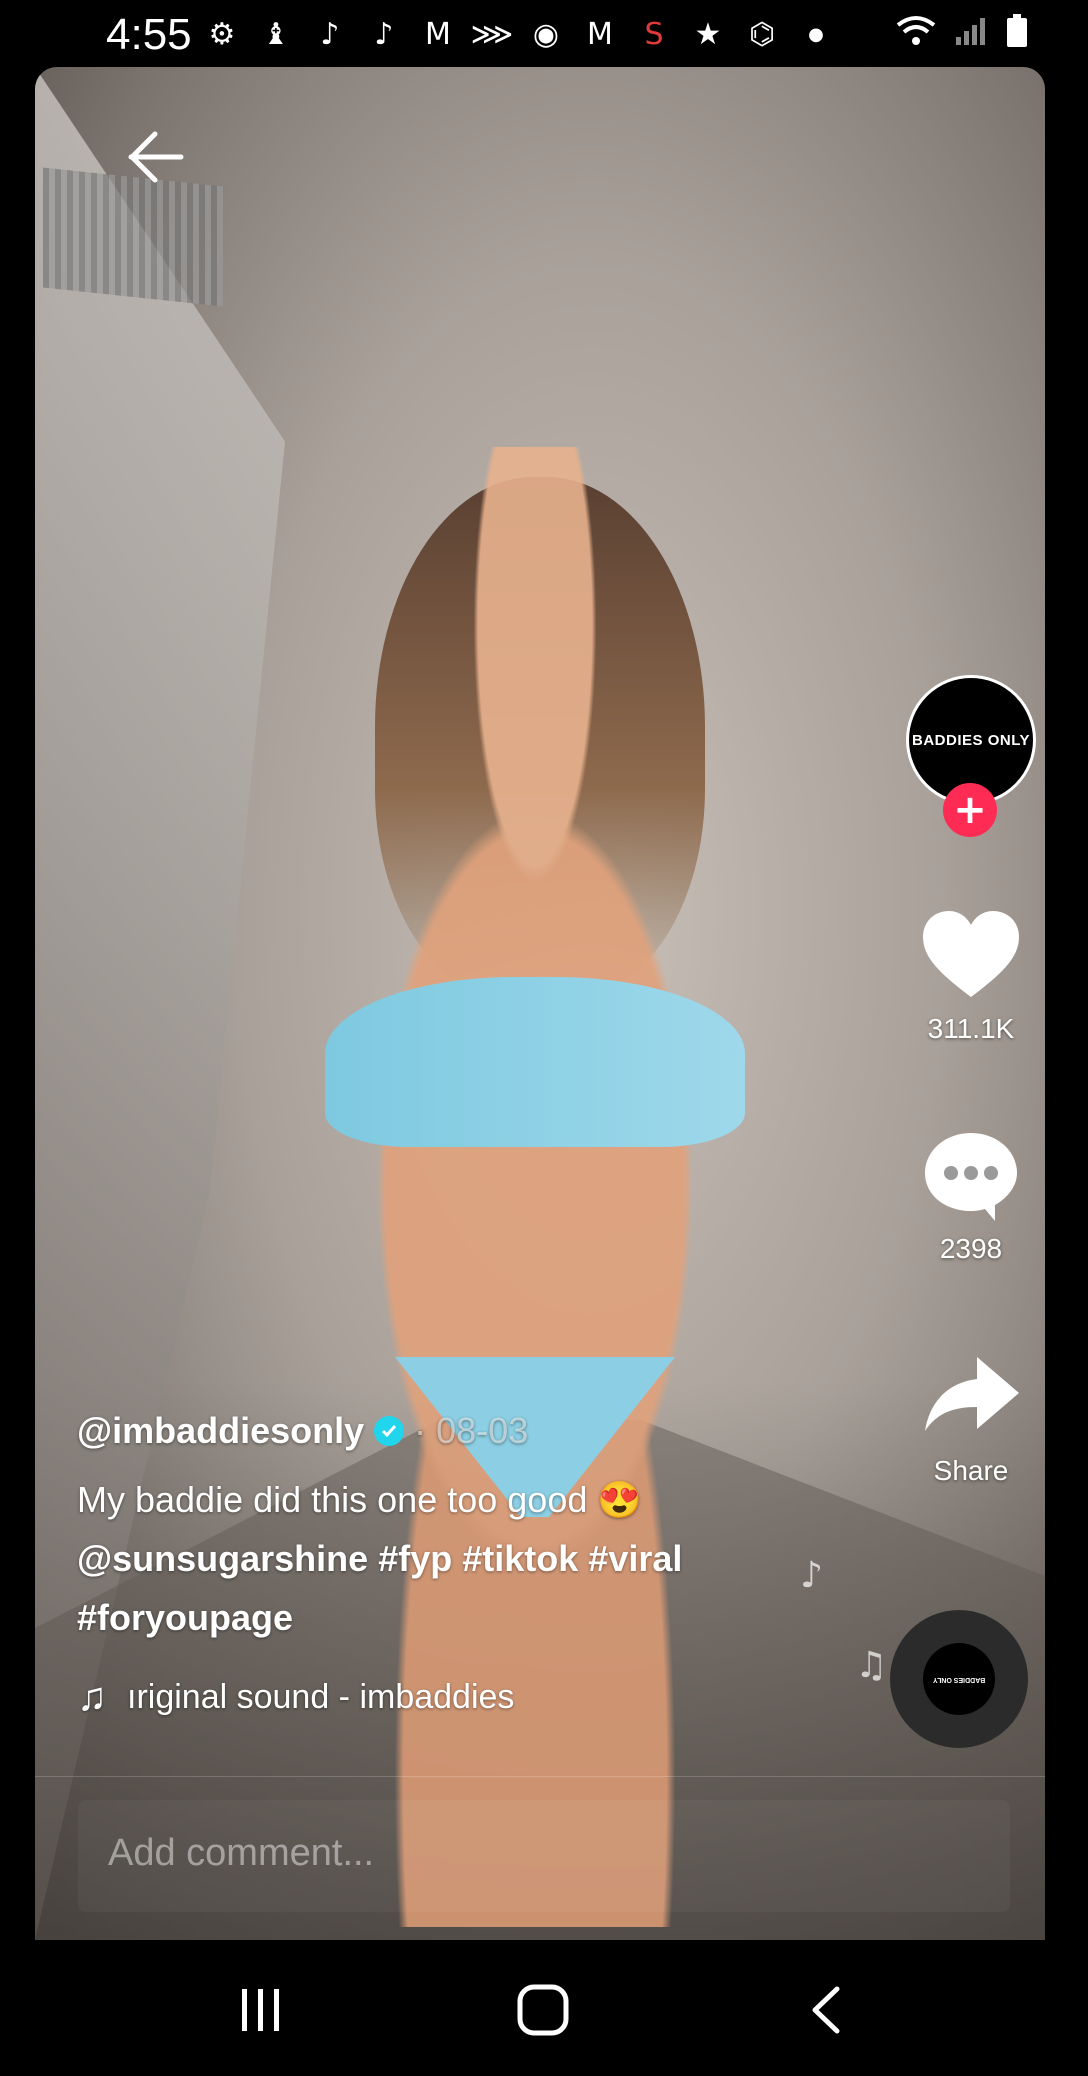 This screenshot has width=1088, height=2076. Describe the element at coordinates (762, 34) in the screenshot. I see `incognito-icon: ⌬` at that location.